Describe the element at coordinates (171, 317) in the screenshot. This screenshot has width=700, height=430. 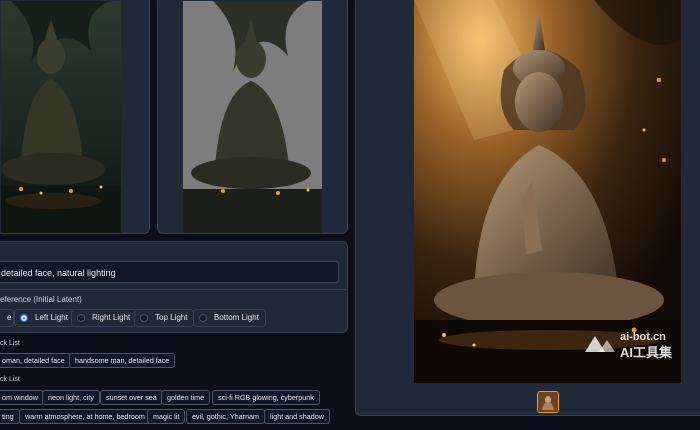
I see `radio-label: Top Light` at that location.